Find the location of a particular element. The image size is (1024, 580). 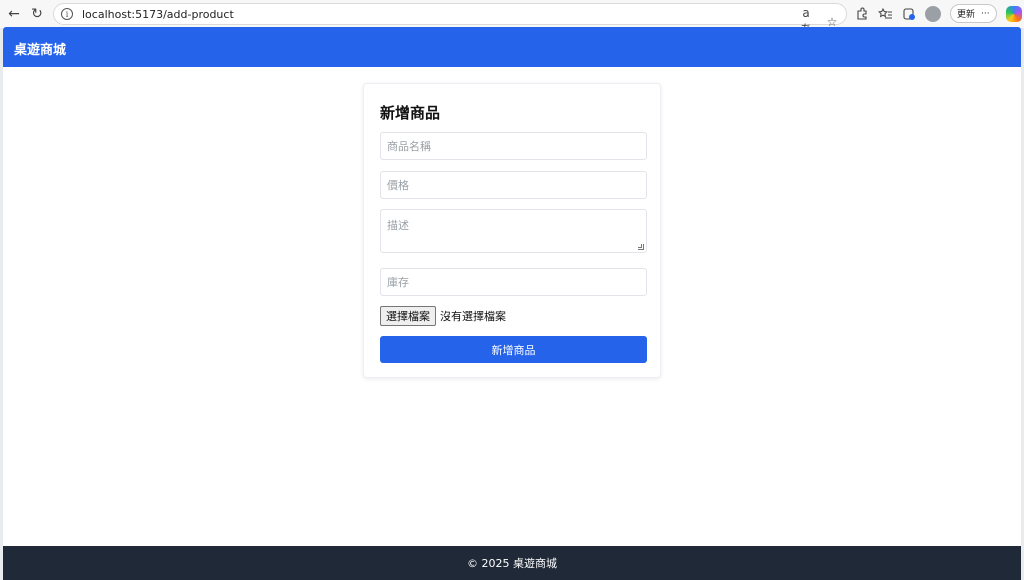

footer-copyright: © 2025 桌遊商城 is located at coordinates (512, 563).